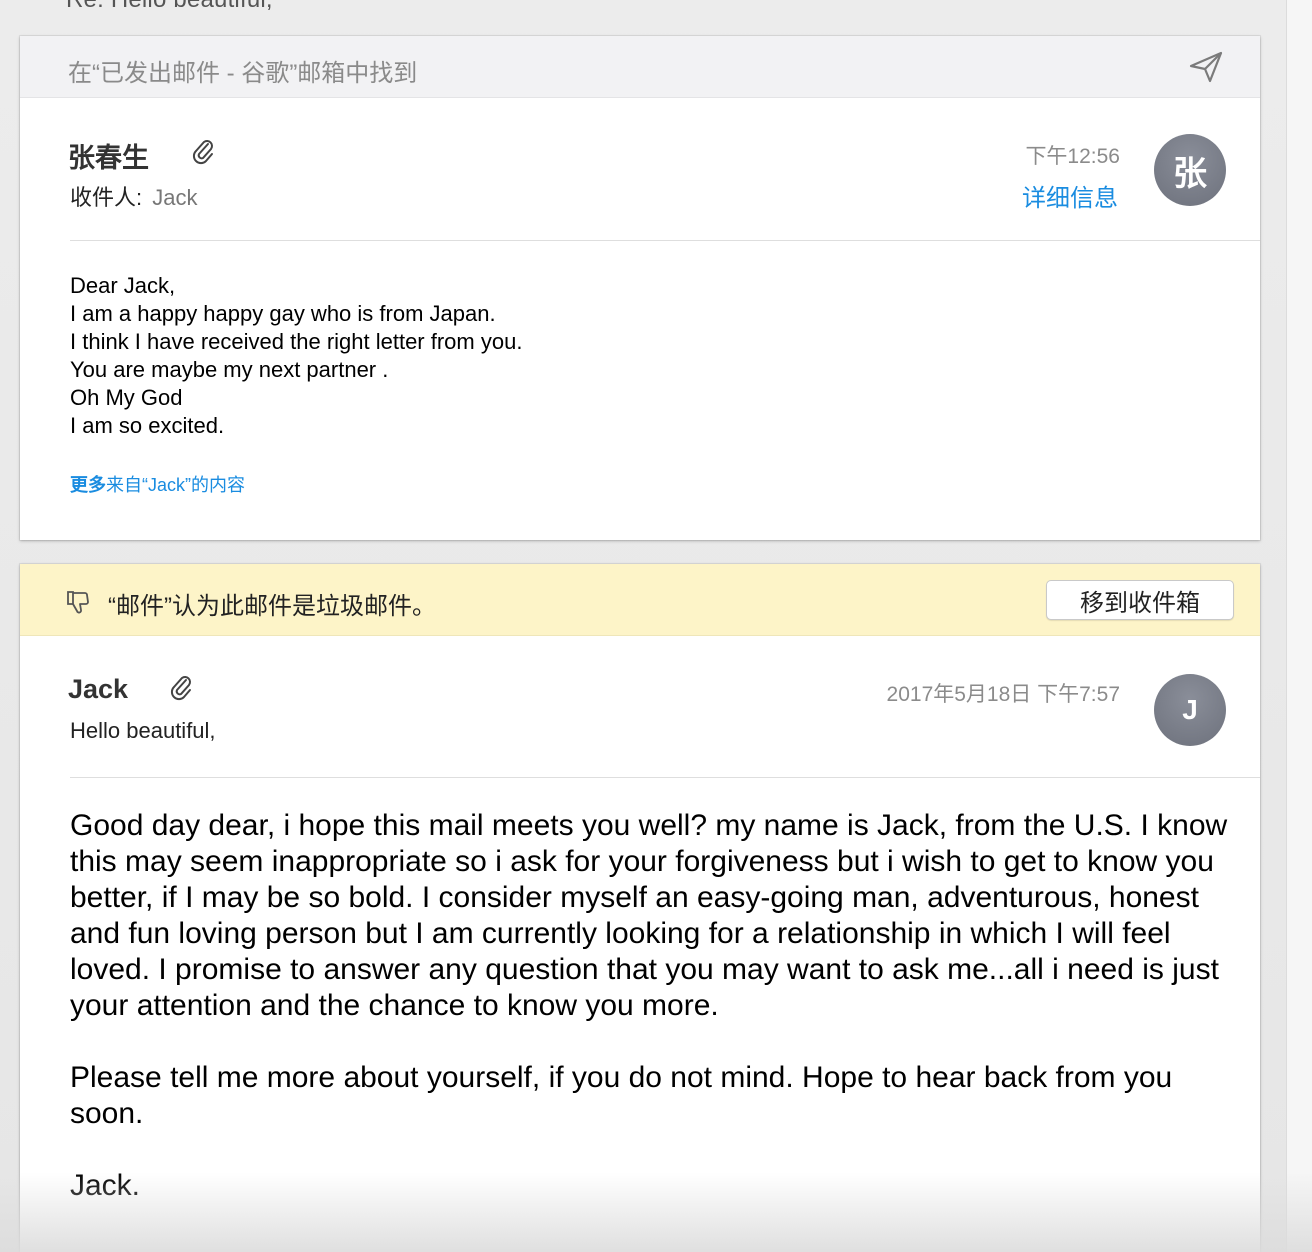  Describe the element at coordinates (640, 600) in the screenshot. I see `junk-notice-bar: “邮件”认为此邮件是垃圾邮件。 移到收件箱` at that location.